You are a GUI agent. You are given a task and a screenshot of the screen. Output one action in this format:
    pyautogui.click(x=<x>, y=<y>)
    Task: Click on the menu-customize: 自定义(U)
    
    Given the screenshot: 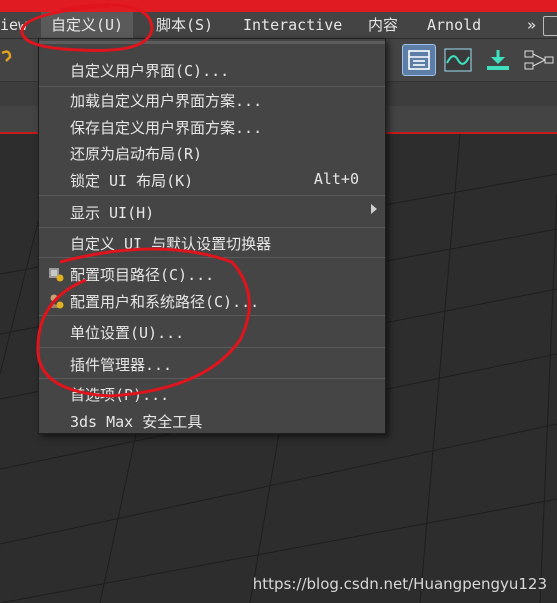 What is the action you would take?
    pyautogui.click(x=87, y=25)
    